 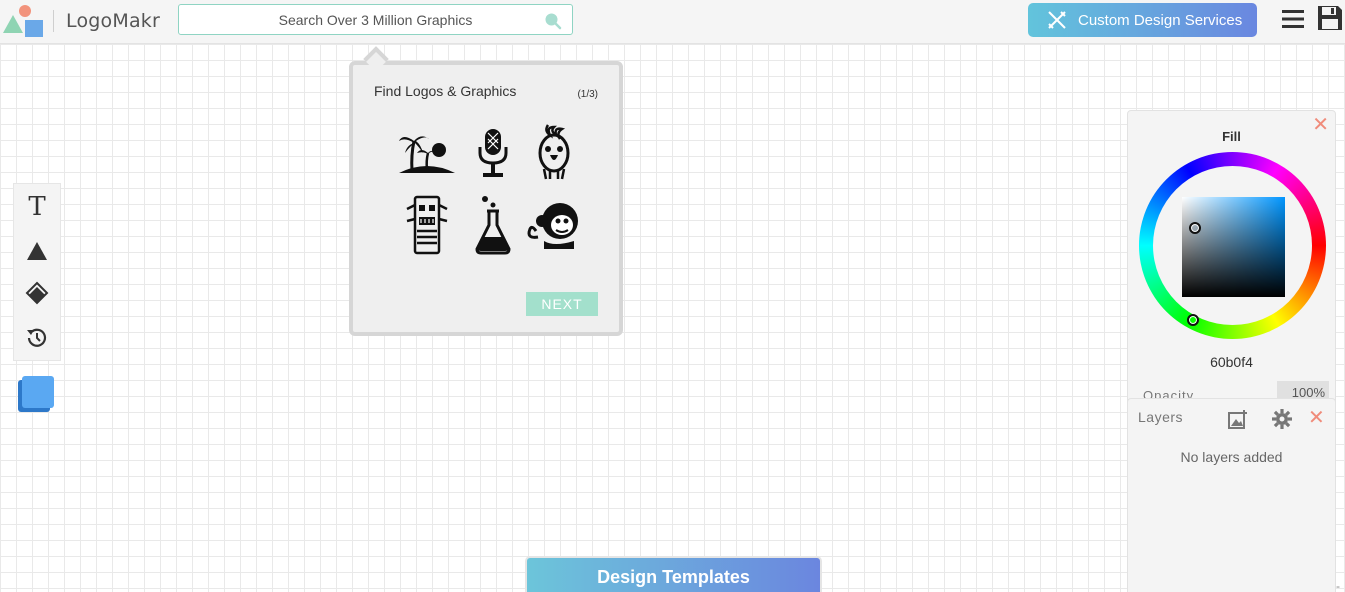 What do you see at coordinates (1330, 18) in the screenshot?
I see `save-icon` at bounding box center [1330, 18].